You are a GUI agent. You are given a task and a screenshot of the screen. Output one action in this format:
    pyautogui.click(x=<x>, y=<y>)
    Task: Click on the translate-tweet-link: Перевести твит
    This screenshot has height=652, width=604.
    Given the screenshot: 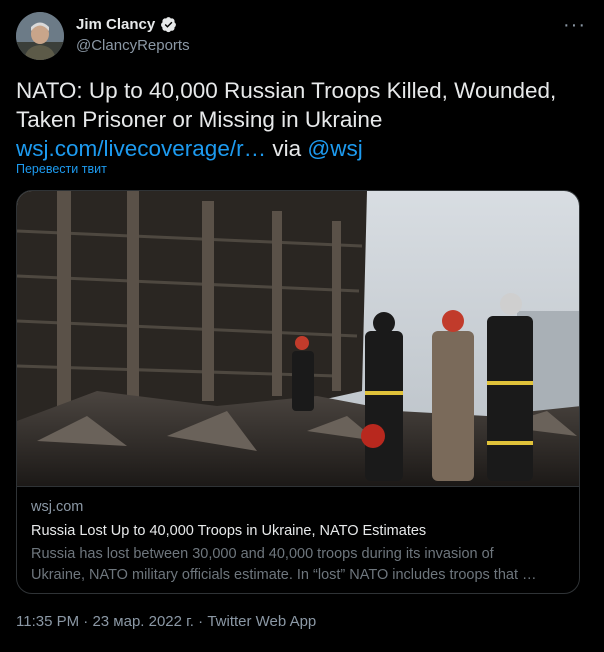 What is the action you would take?
    pyautogui.click(x=61, y=169)
    